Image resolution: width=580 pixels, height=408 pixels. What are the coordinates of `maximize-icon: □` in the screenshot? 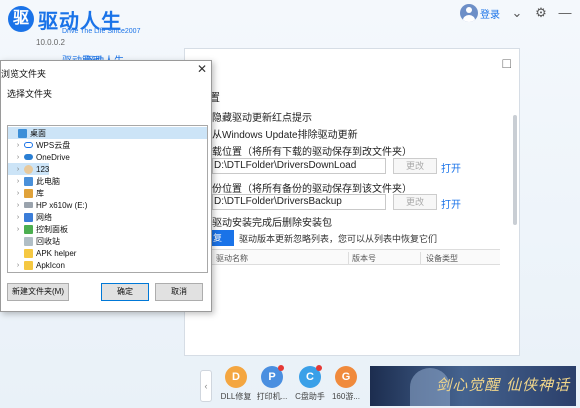 It's located at (507, 63).